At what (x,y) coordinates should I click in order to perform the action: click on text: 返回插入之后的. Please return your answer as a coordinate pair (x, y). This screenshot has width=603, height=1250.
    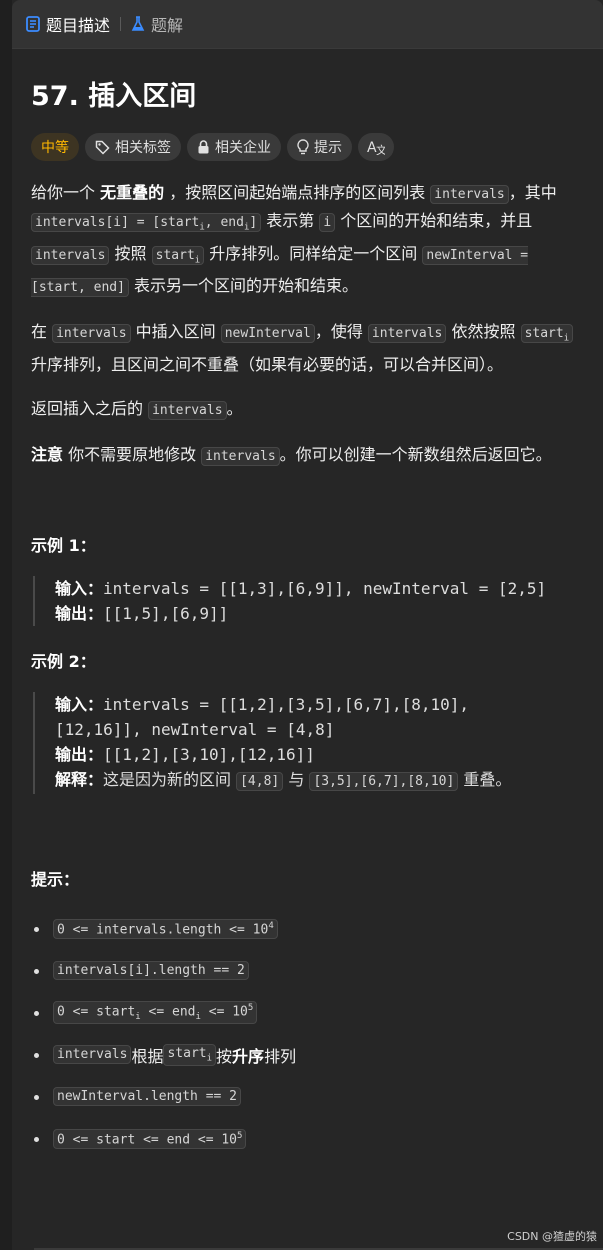
    Looking at the image, I should click on (90, 408).